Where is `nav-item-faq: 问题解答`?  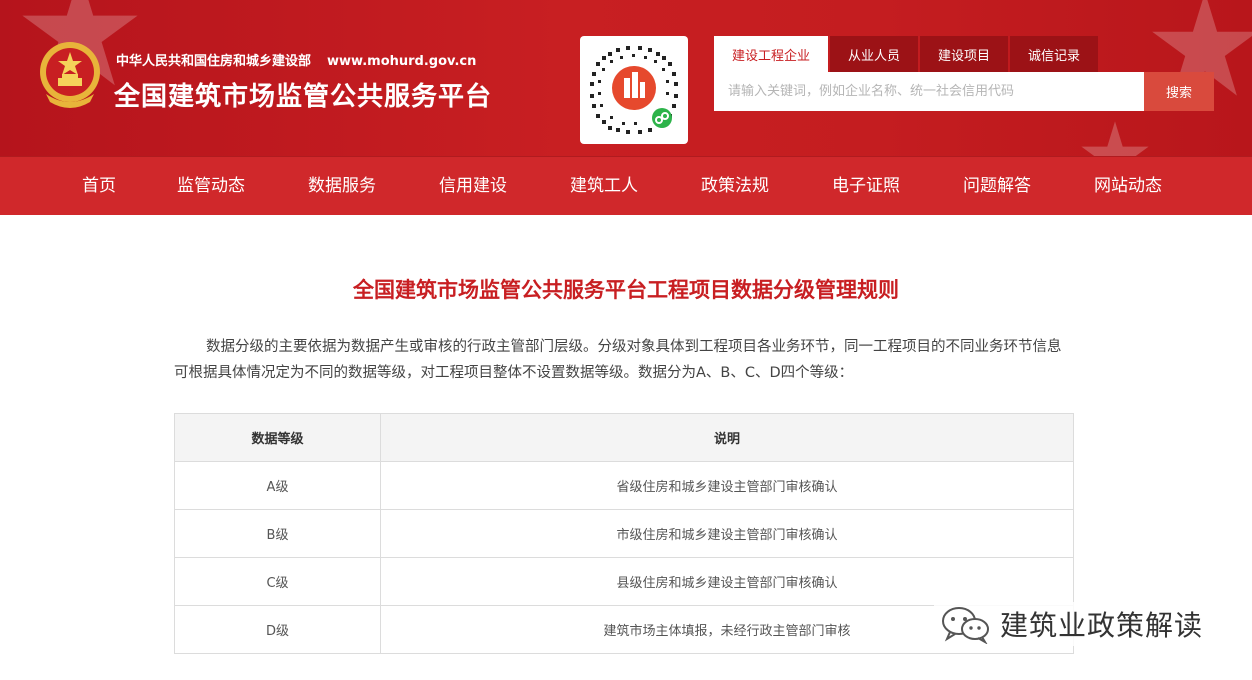
nav-item-faq: 问题解答 is located at coordinates (997, 186).